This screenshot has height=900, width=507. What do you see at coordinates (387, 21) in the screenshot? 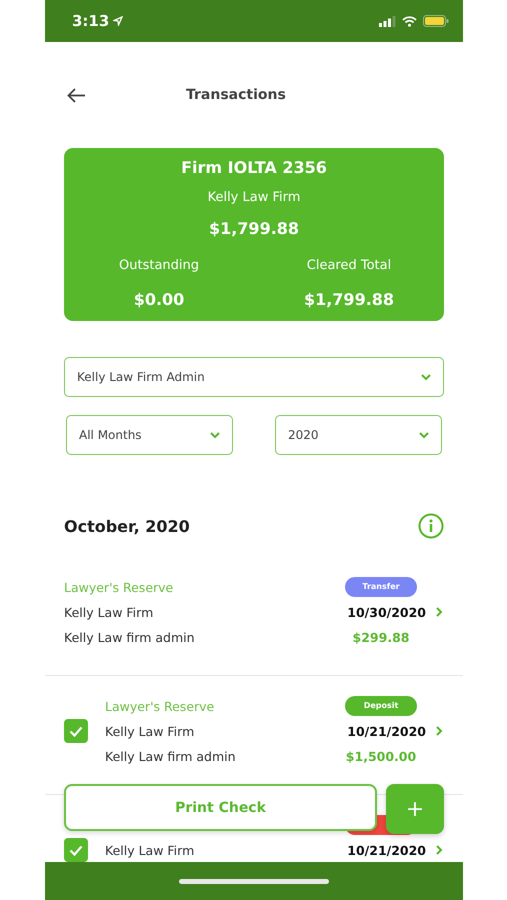
I see `signal-icon` at bounding box center [387, 21].